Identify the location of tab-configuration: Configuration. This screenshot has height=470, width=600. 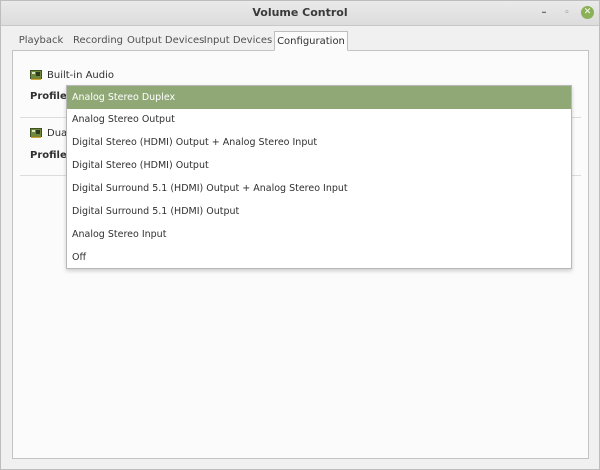
(311, 41).